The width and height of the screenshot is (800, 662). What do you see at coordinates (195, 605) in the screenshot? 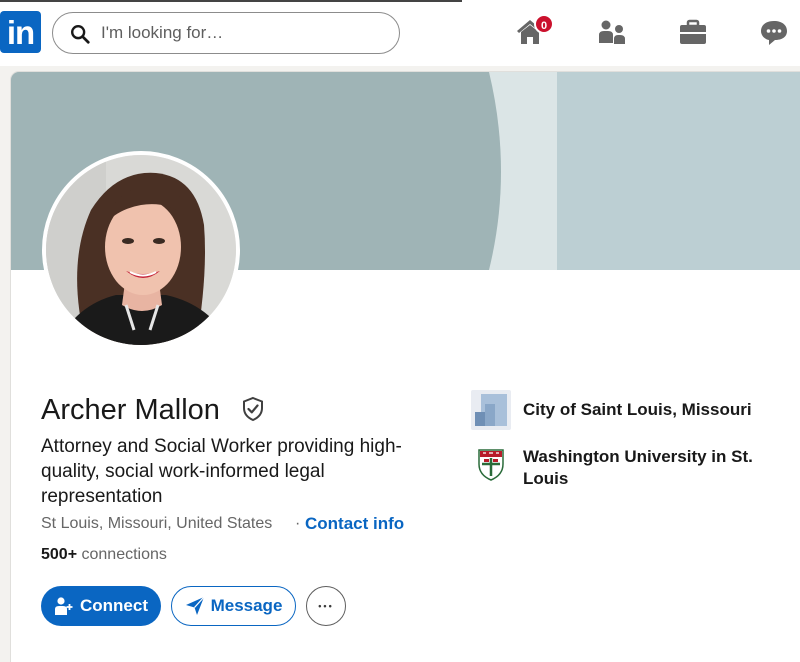
I see `send-icon` at bounding box center [195, 605].